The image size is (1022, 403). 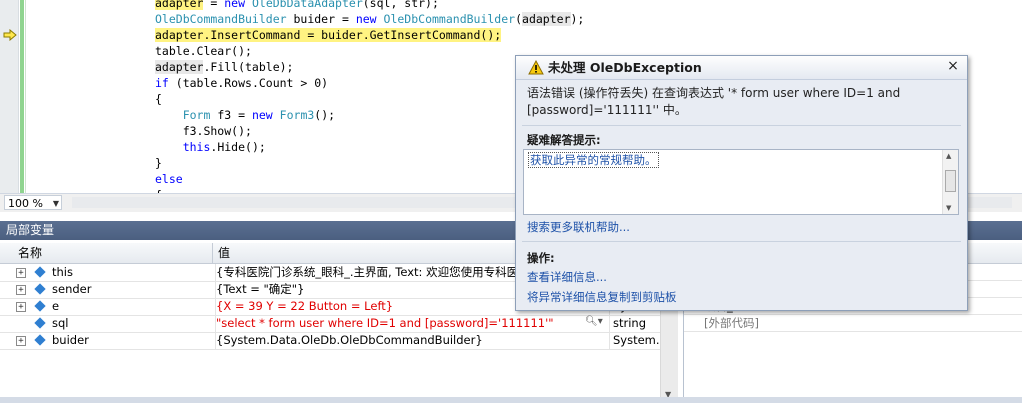 I want to click on code-token: f3.Show();, so click(x=203, y=131).